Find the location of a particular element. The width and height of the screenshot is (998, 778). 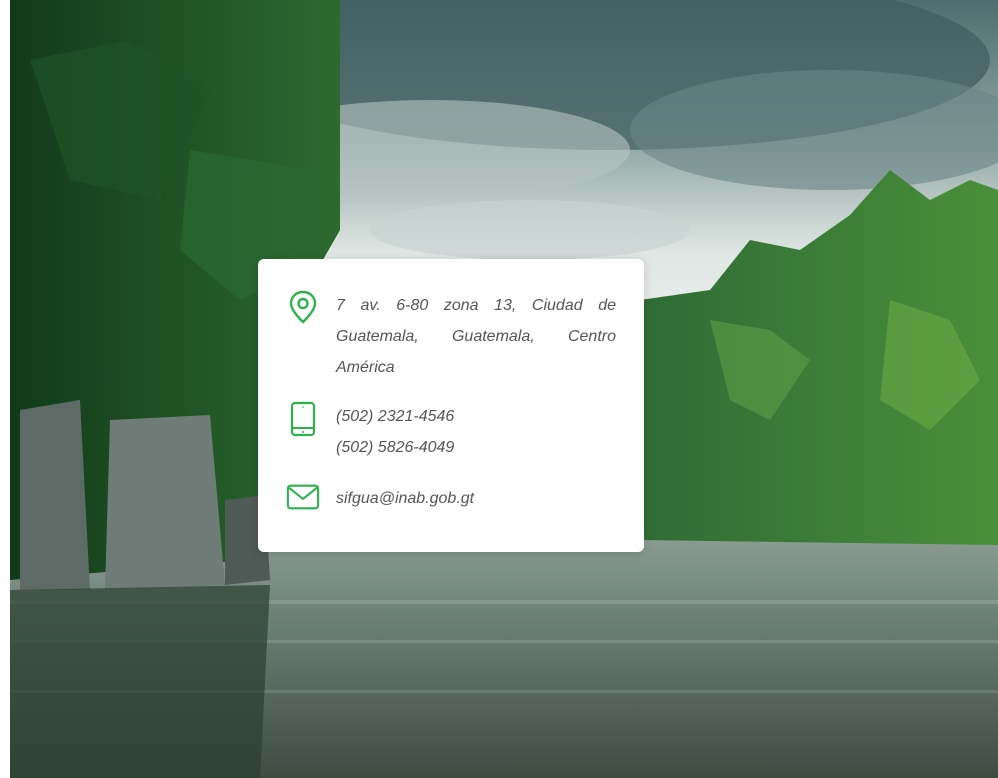

phone-row: (502) 2321-4546 (502) 5826-4049 is located at coordinates (451, 432).